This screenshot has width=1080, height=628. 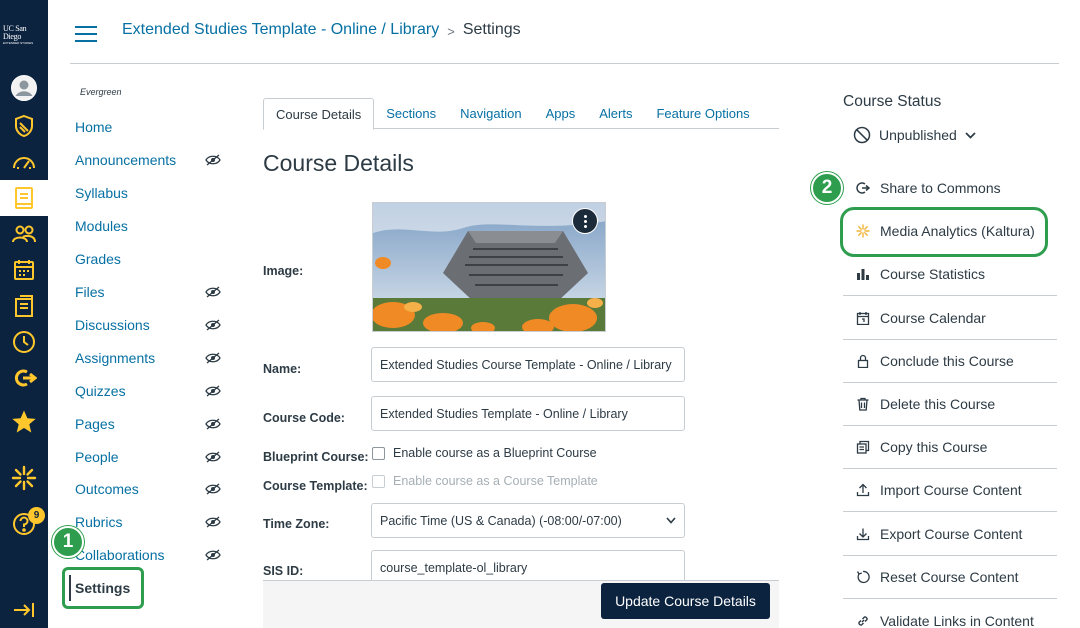 What do you see at coordinates (561, 113) in the screenshot?
I see `tab-apps: Apps` at bounding box center [561, 113].